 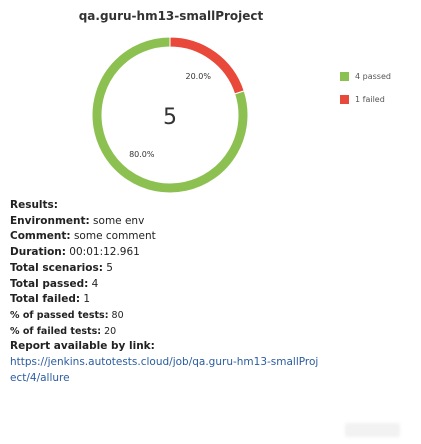 What do you see at coordinates (210, 222) in the screenshot?
I see `environment-row: Environment: some env` at bounding box center [210, 222].